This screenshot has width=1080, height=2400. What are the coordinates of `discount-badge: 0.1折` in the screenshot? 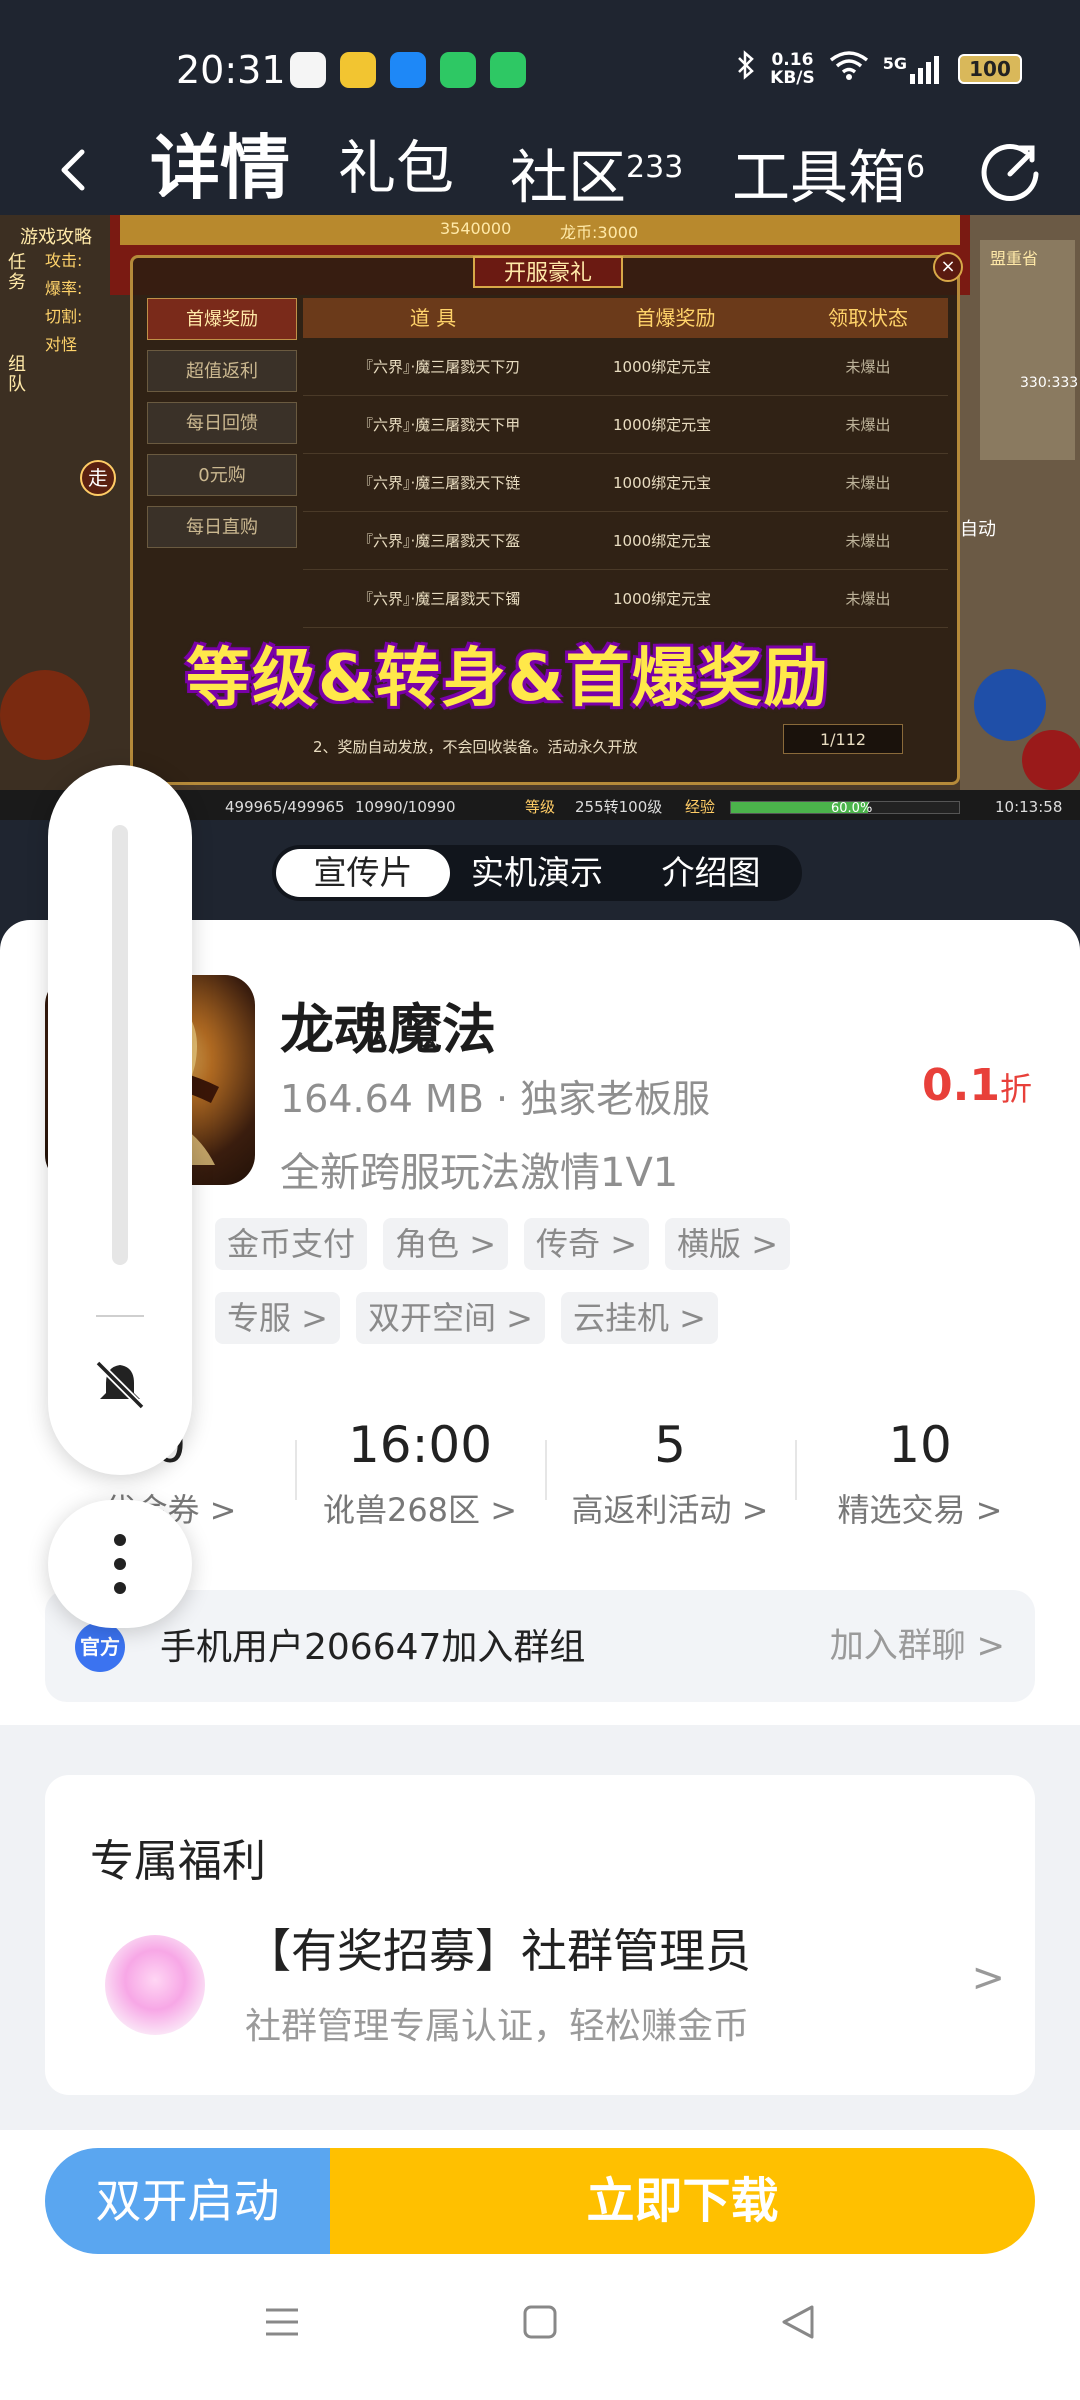 It's located at (977, 1085).